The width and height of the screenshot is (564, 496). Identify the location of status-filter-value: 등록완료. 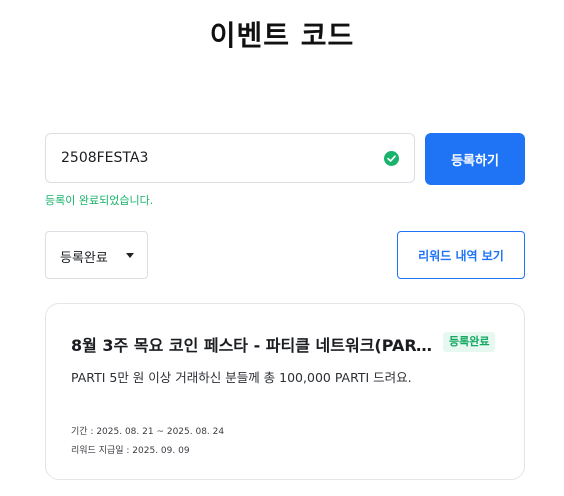
(84, 258).